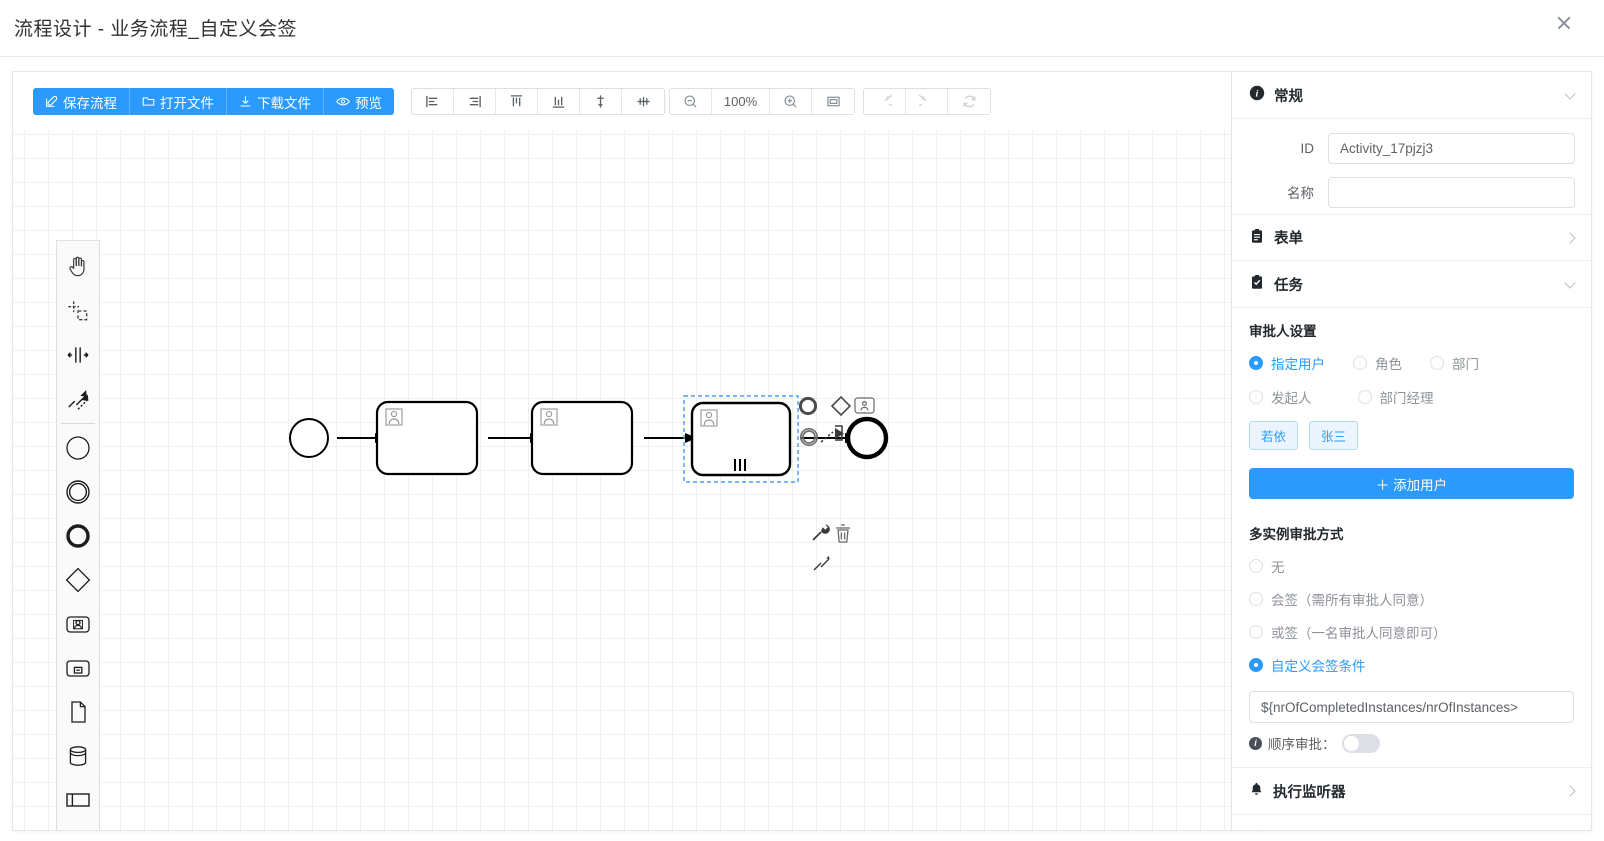 The image size is (1604, 841). What do you see at coordinates (1298, 364) in the screenshot?
I see `radio-label: 指定用户` at bounding box center [1298, 364].